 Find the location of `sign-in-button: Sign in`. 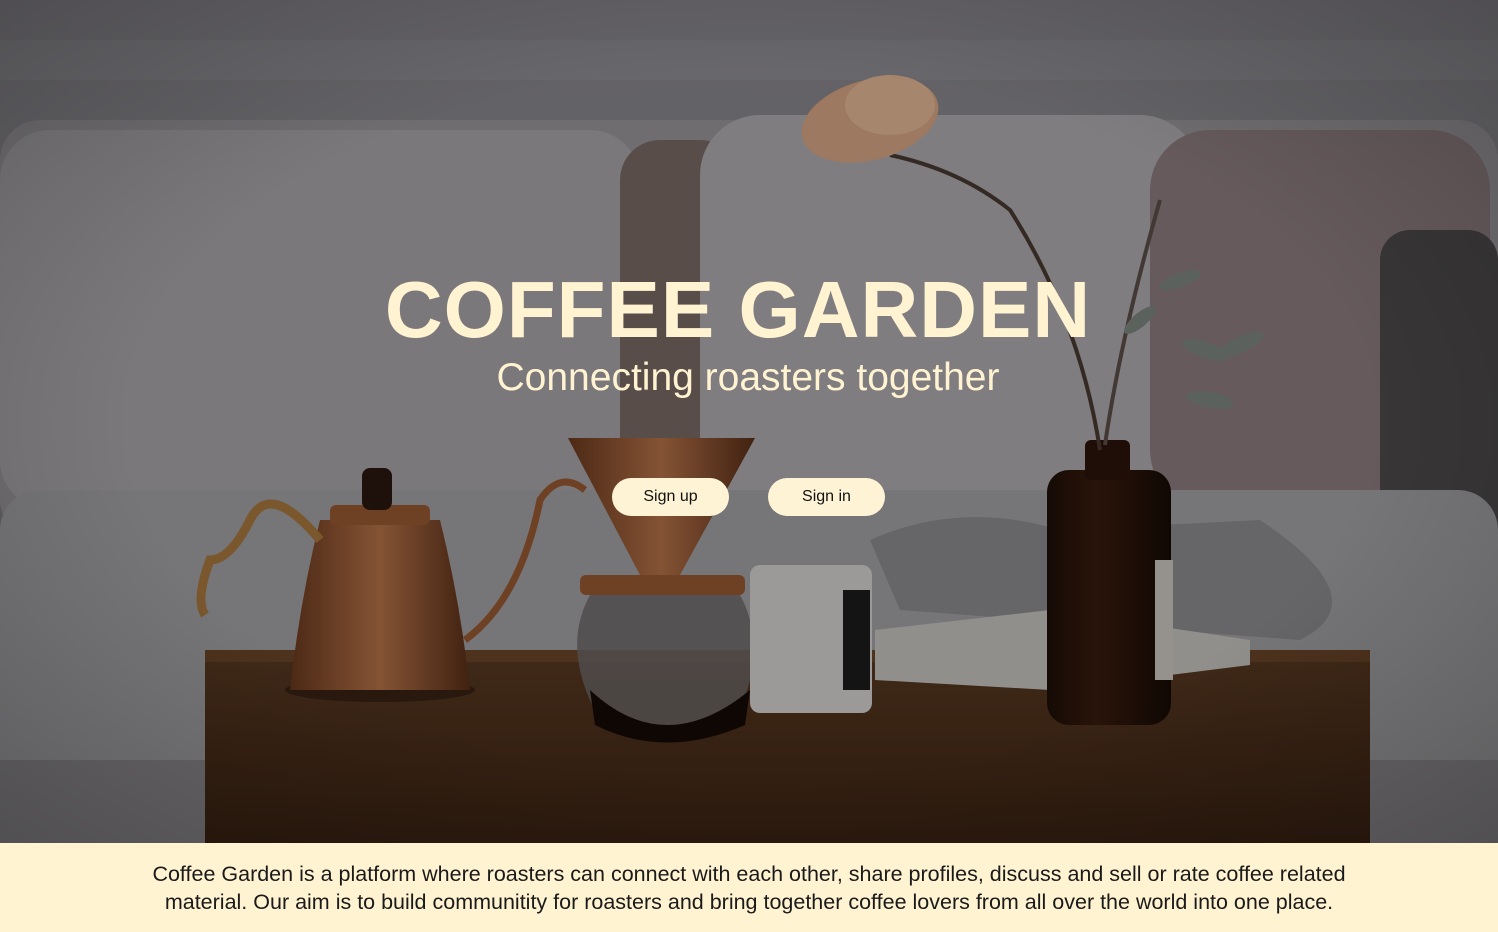

sign-in-button: Sign in is located at coordinates (826, 497).